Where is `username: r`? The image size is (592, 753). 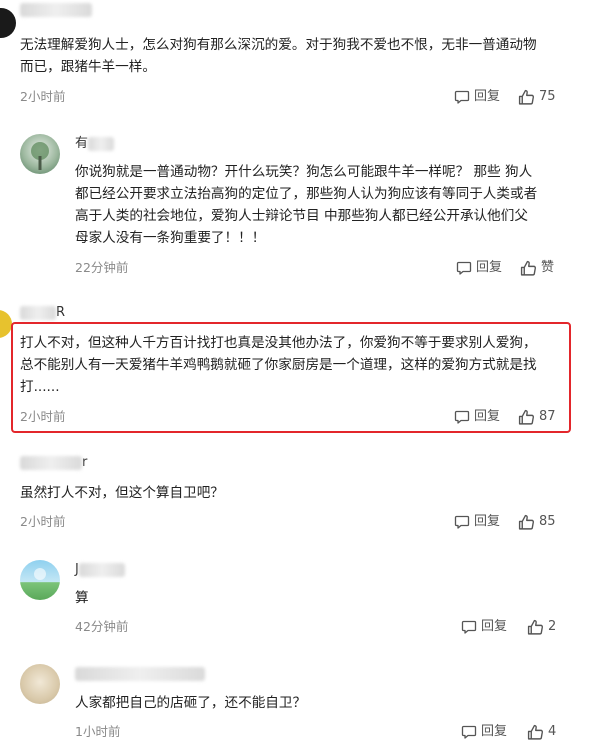 username: r is located at coordinates (53, 463).